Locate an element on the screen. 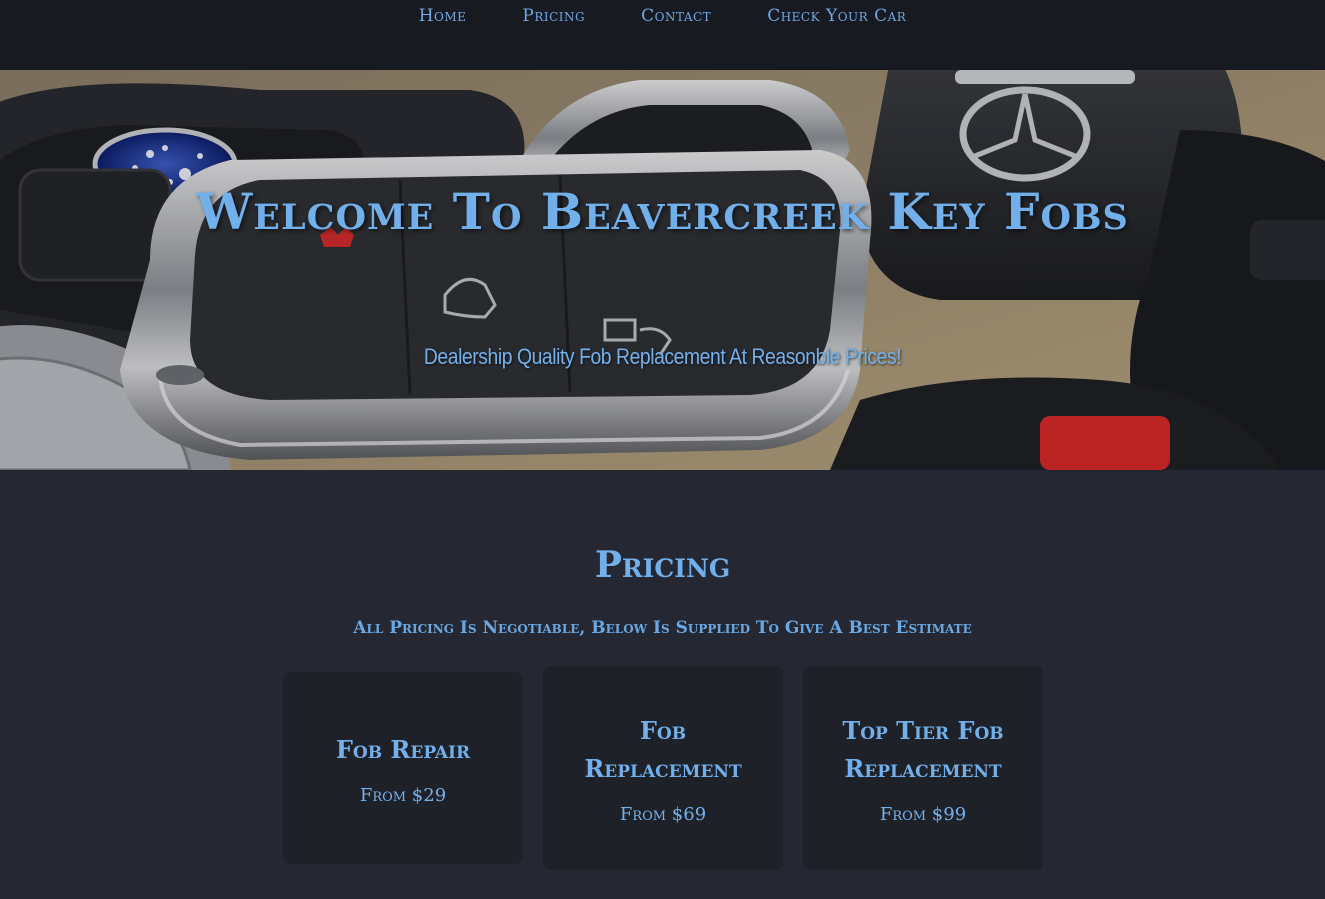 This screenshot has height=899, width=1325. card-price: From $69 is located at coordinates (663, 814).